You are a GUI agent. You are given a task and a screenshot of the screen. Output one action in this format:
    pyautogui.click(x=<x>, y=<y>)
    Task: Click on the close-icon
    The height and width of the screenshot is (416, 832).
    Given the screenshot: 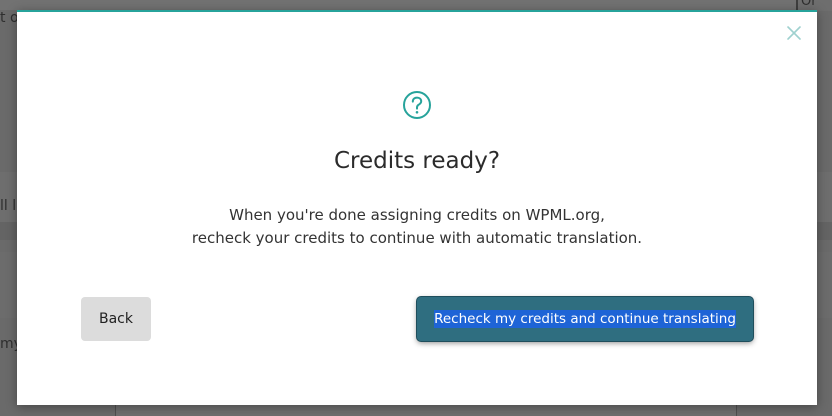 What is the action you would take?
    pyautogui.click(x=794, y=33)
    